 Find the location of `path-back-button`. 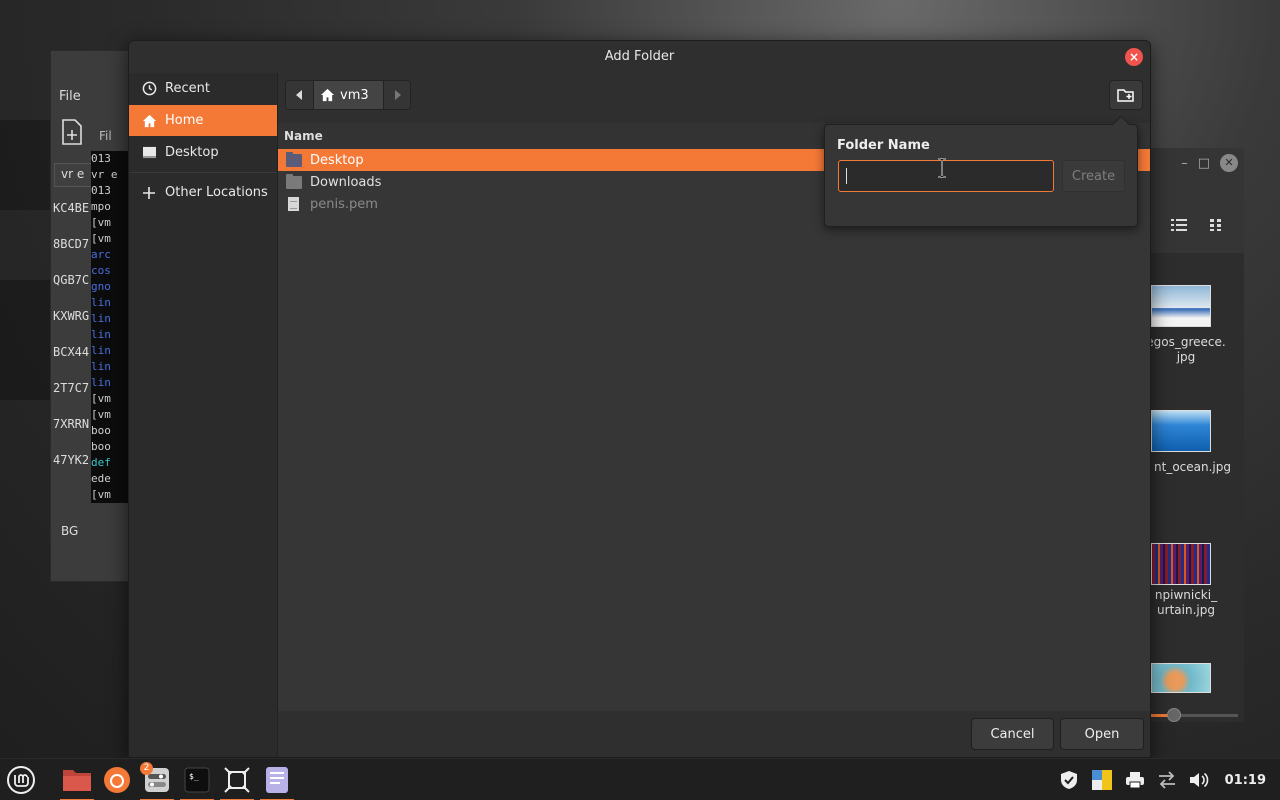

path-back-button is located at coordinates (299, 95).